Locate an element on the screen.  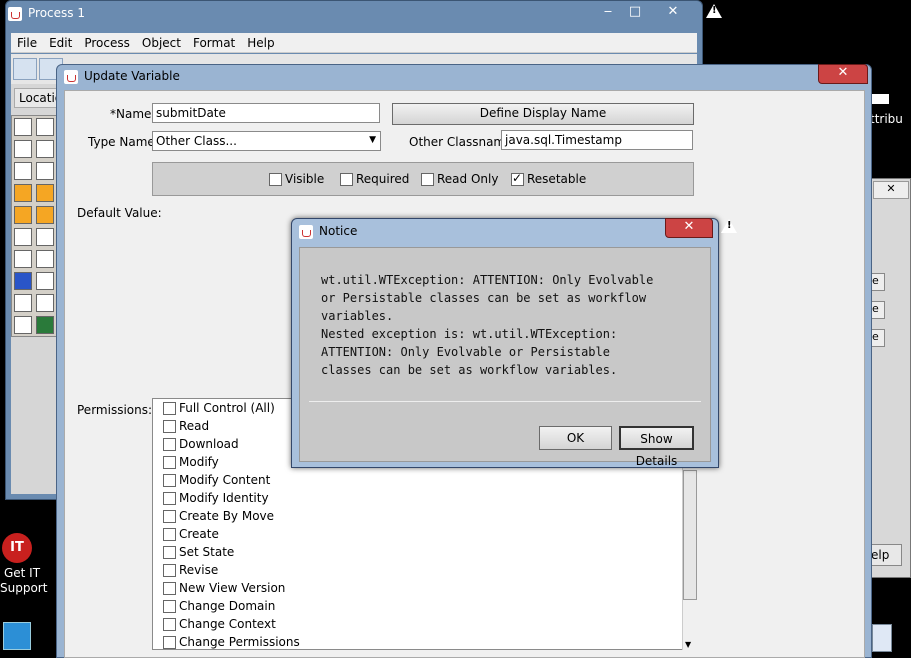
type-name-label: Type Name: is located at coordinates (123, 142).